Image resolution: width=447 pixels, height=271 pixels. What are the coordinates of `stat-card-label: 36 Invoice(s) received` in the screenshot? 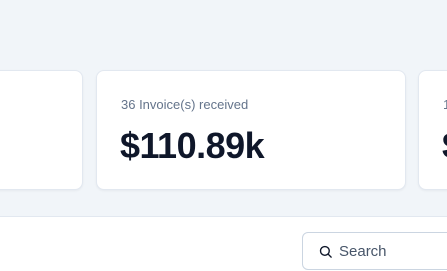 It's located at (185, 104).